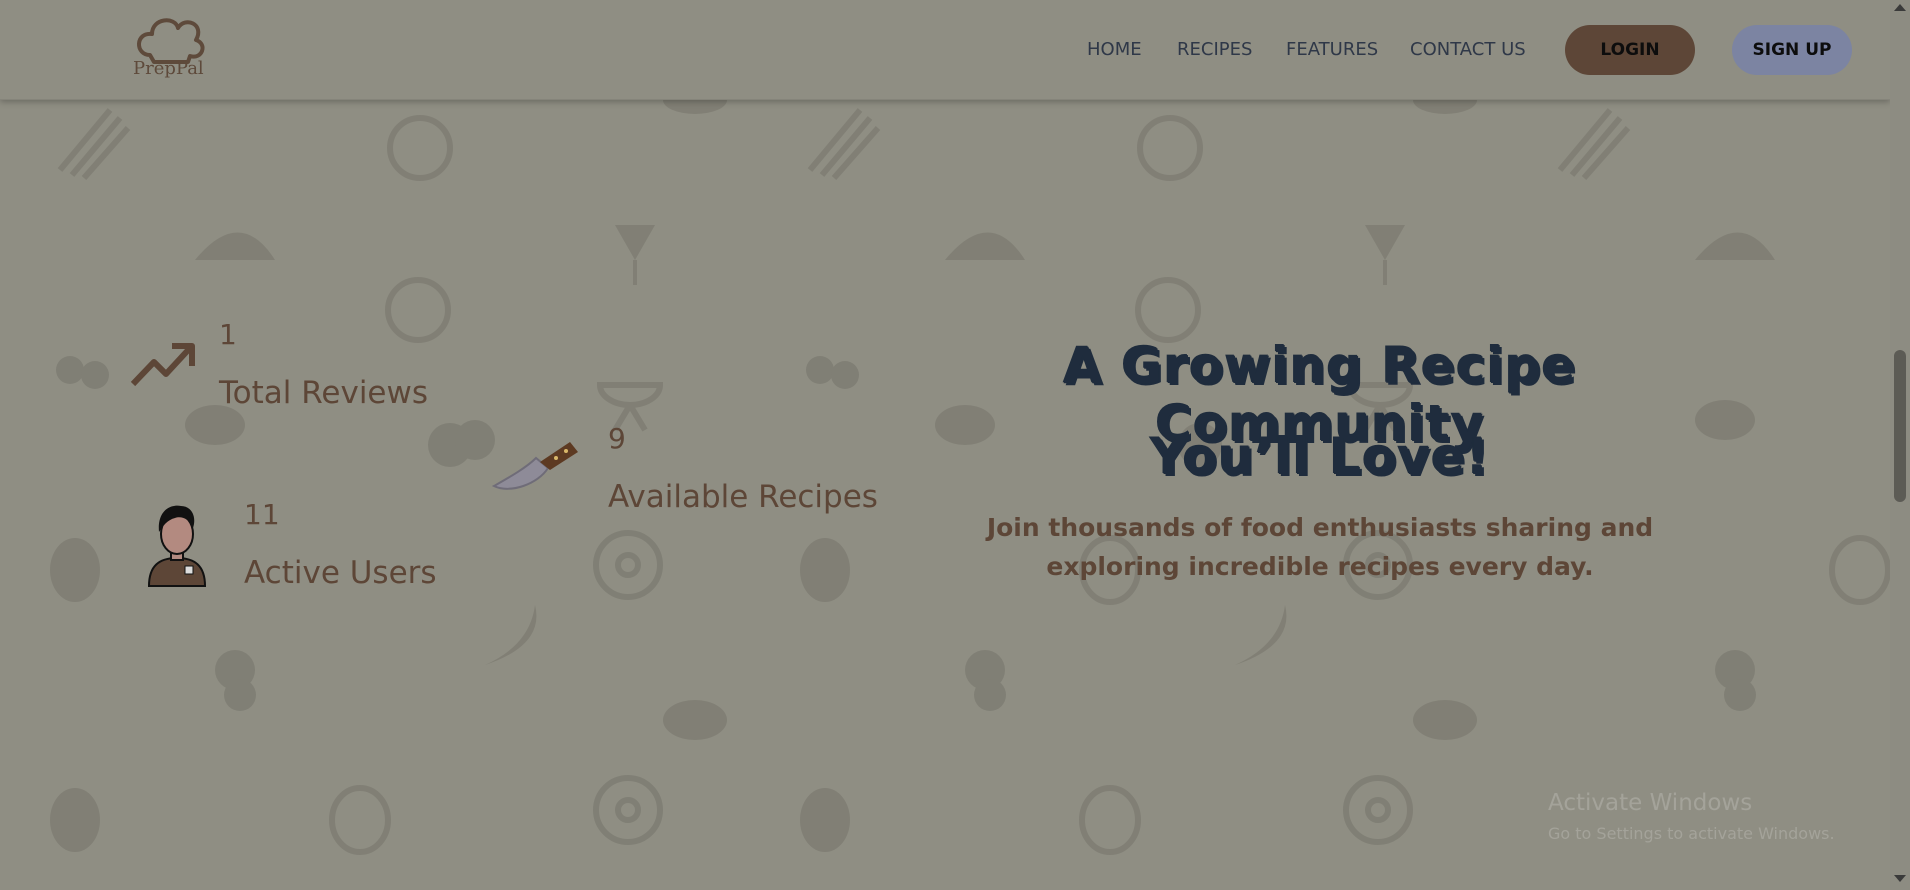 The width and height of the screenshot is (1910, 890). I want to click on active-users-label: Active Users, so click(340, 573).